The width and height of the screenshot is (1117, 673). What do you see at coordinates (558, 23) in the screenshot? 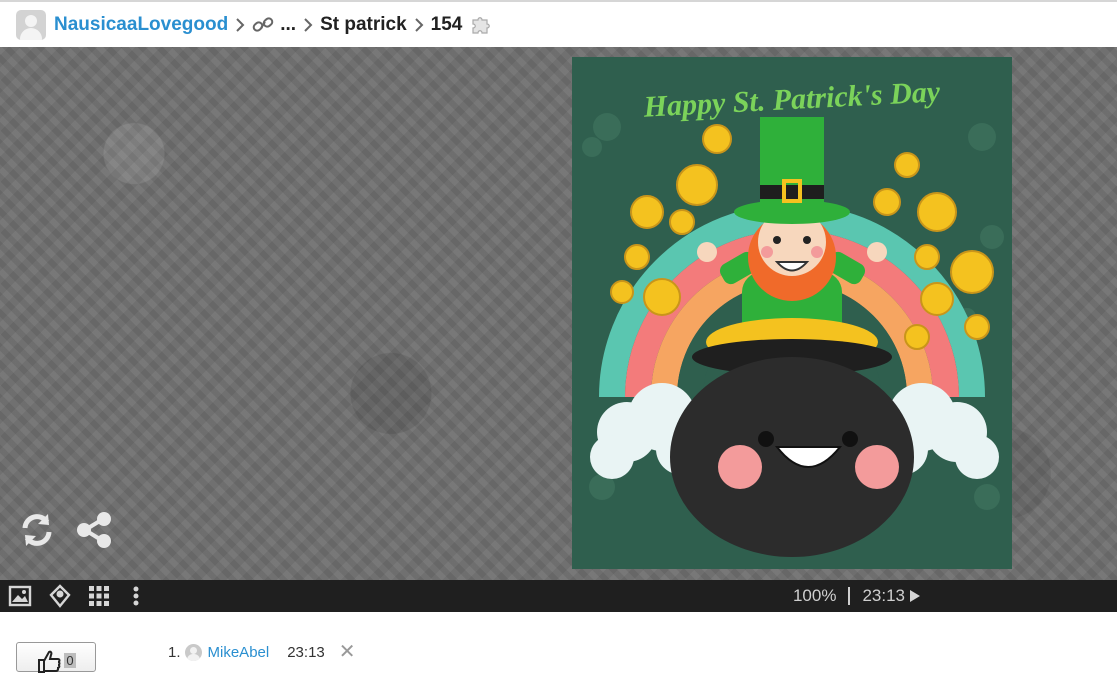
I see `breadcrumb: NausicaaLovegood ... St patrick 154` at bounding box center [558, 23].